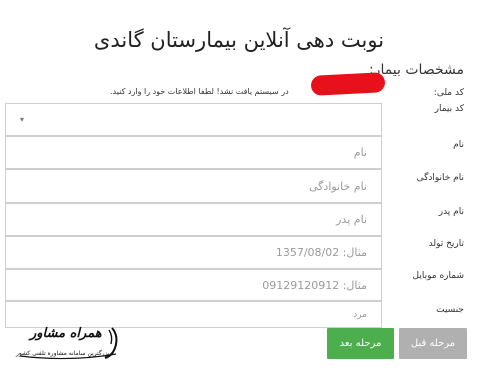 The width and height of the screenshot is (478, 372). I want to click on first-name-placeholder: نام, so click(360, 152).